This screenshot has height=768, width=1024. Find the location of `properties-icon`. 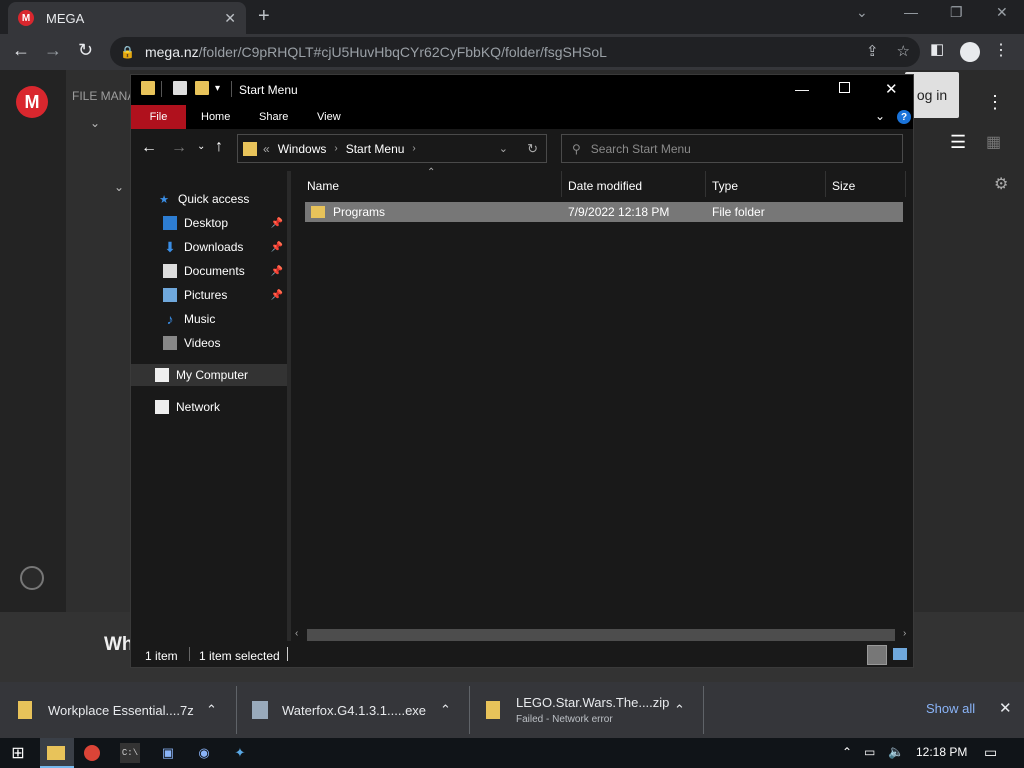

properties-icon is located at coordinates (180, 88).